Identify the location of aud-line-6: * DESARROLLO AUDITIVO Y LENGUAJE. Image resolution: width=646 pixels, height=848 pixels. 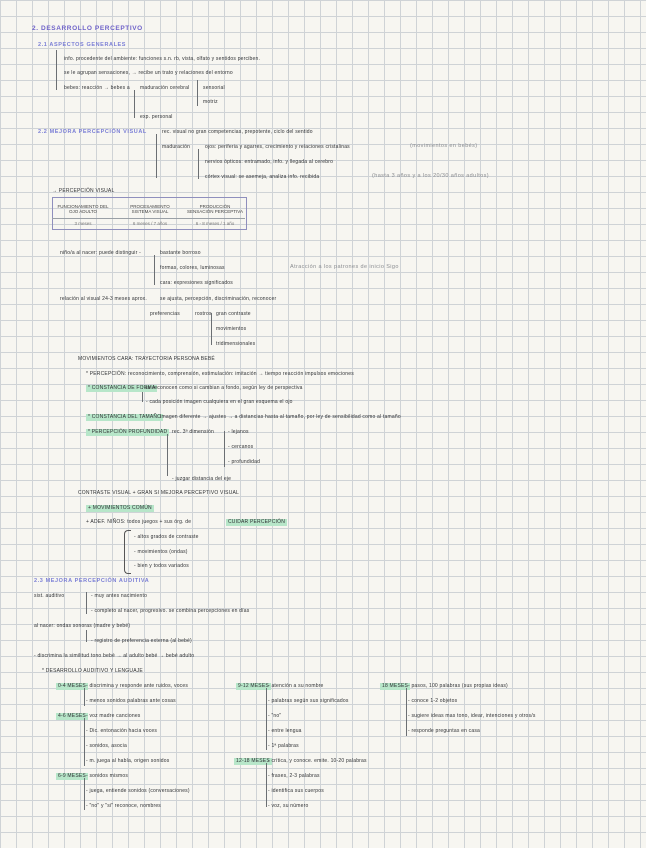
(92, 671).